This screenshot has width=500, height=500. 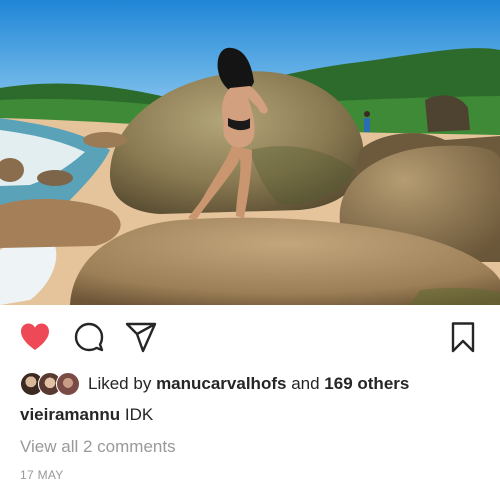 I want to click on avatar, so click(x=68, y=384).